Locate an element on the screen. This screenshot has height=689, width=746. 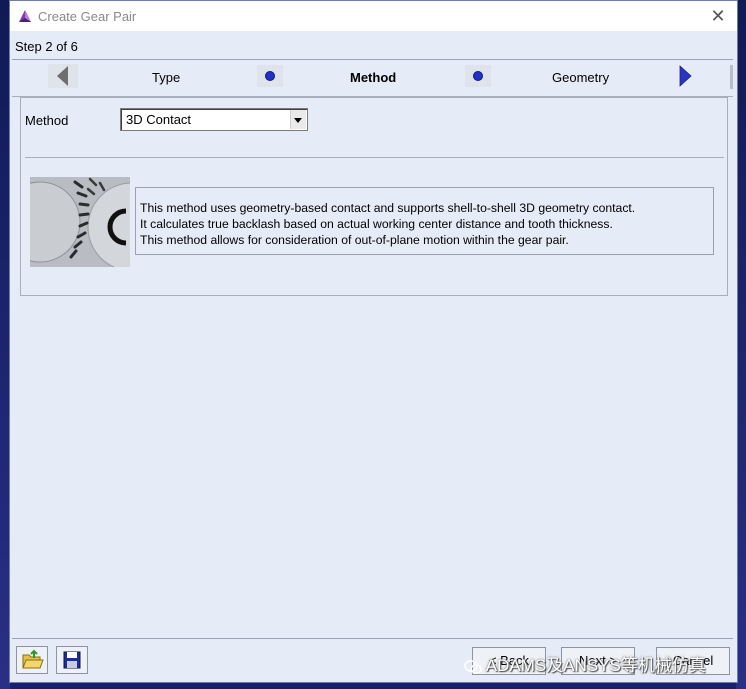
wizard-step-nav: Type Method Geometry is located at coordinates (373, 76).